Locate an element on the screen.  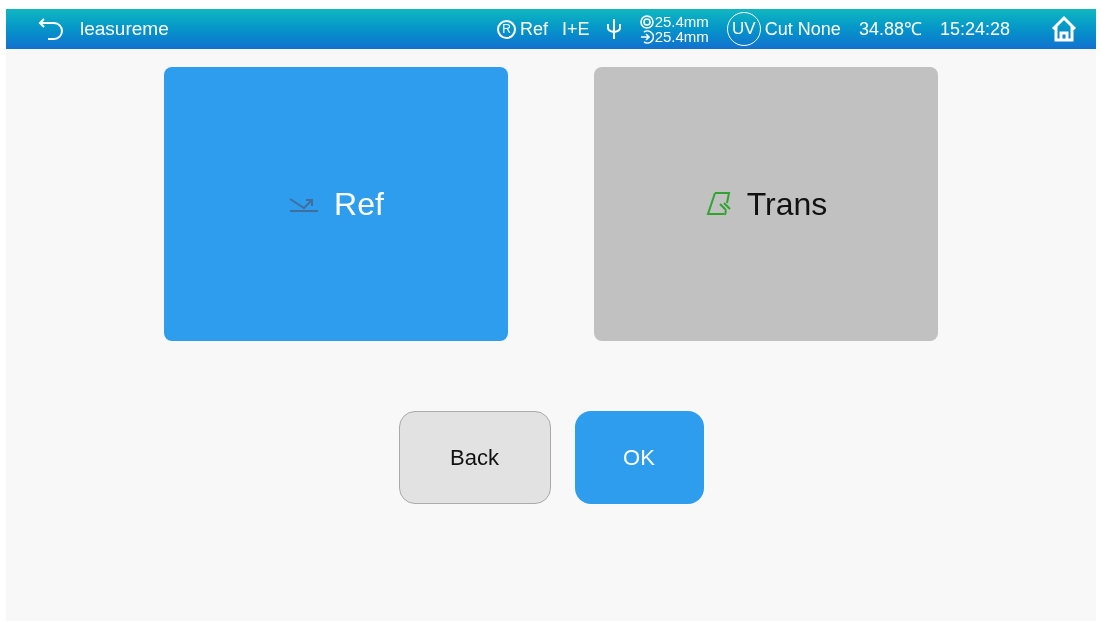
usb-icon is located at coordinates (613, 29).